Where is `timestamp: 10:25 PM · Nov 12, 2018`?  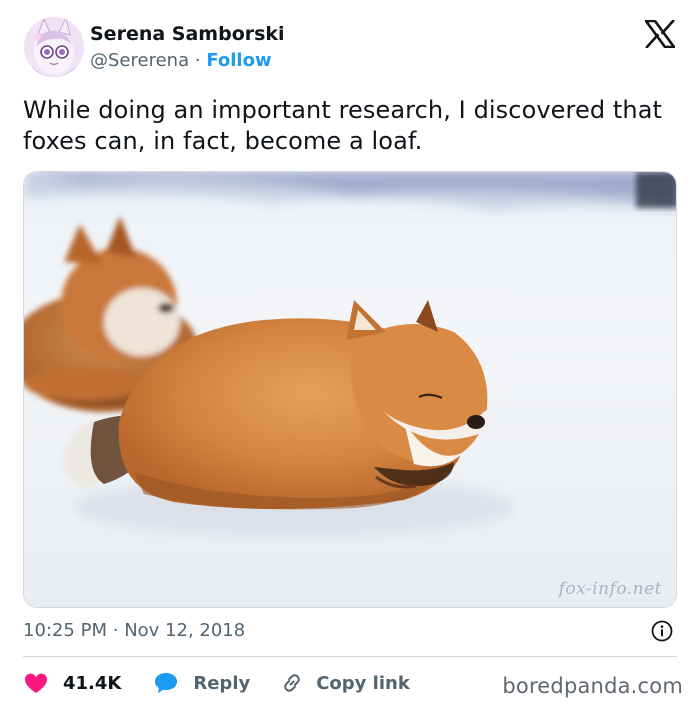
timestamp: 10:25 PM · Nov 12, 2018 is located at coordinates (134, 630).